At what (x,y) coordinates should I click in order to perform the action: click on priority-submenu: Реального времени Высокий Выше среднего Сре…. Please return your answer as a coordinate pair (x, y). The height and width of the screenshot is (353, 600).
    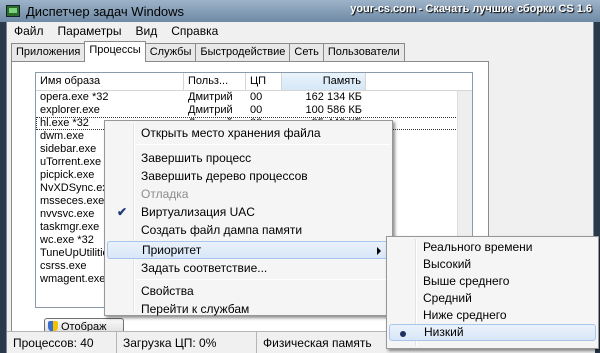
    Looking at the image, I should click on (492, 292).